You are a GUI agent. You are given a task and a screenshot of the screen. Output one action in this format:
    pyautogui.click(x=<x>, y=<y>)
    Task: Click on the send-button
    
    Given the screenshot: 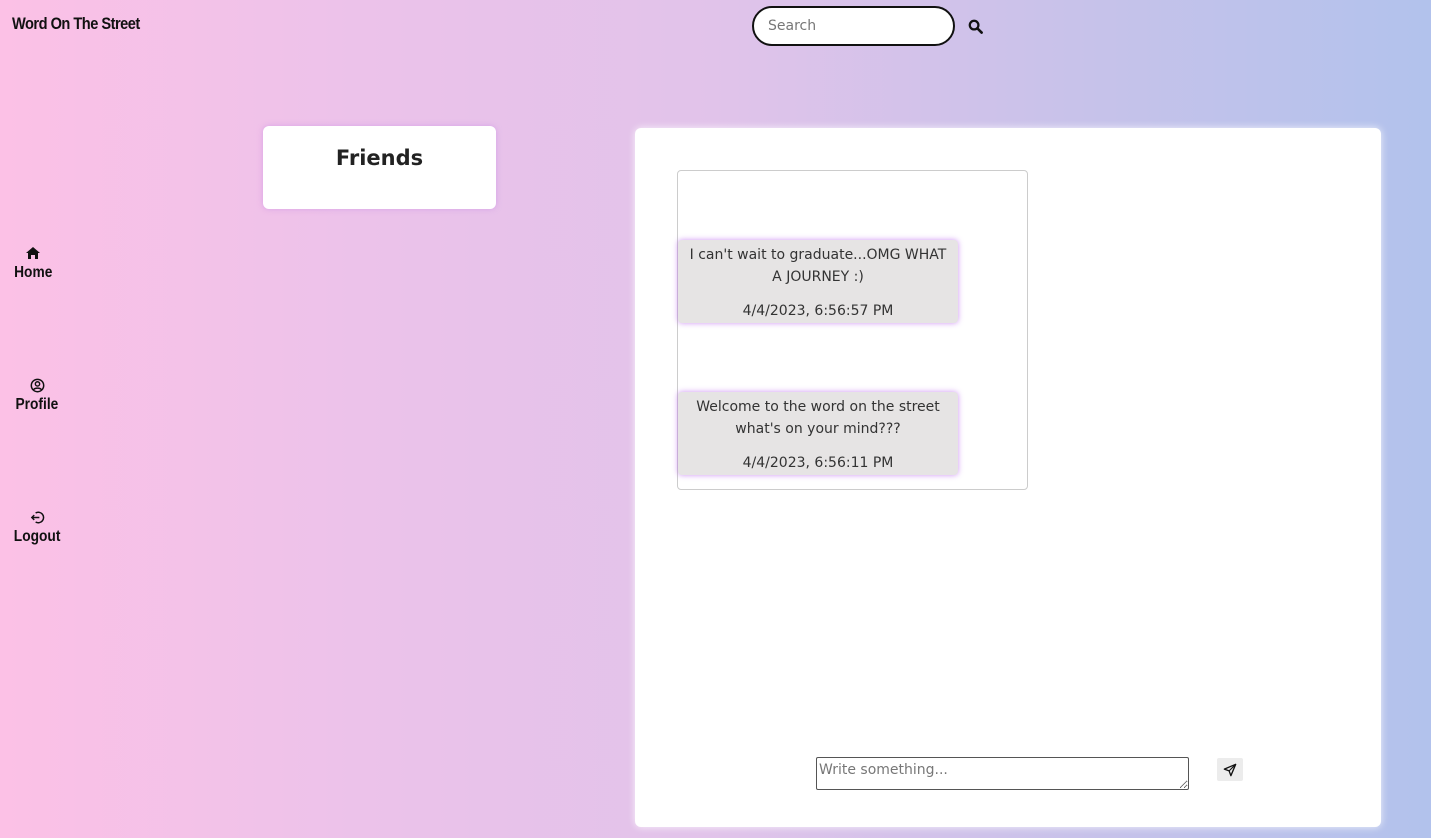 What is the action you would take?
    pyautogui.click(x=1230, y=769)
    